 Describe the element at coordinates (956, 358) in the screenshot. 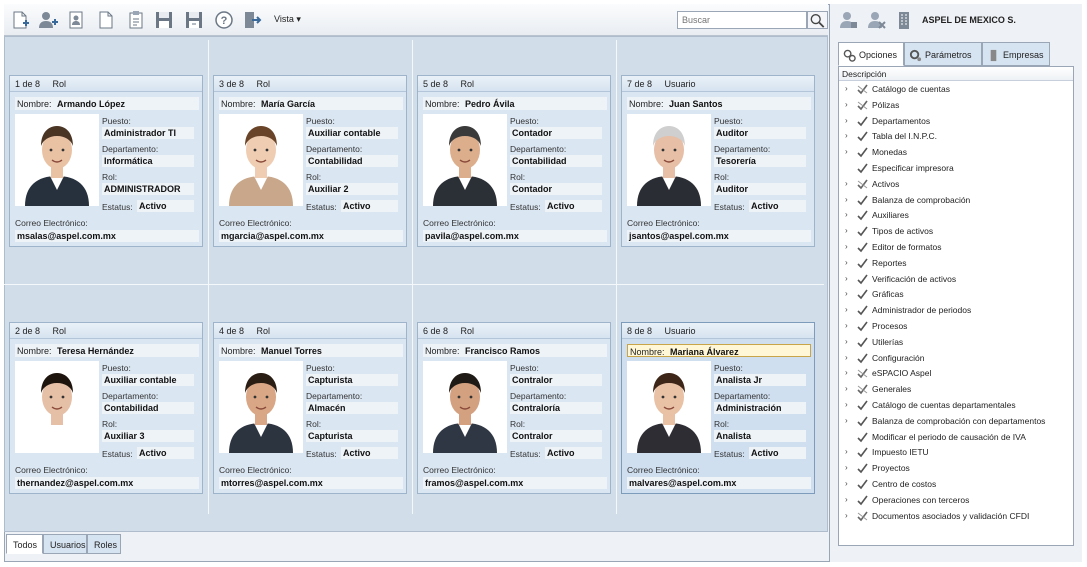

I see `tree-item: › Configuración` at that location.